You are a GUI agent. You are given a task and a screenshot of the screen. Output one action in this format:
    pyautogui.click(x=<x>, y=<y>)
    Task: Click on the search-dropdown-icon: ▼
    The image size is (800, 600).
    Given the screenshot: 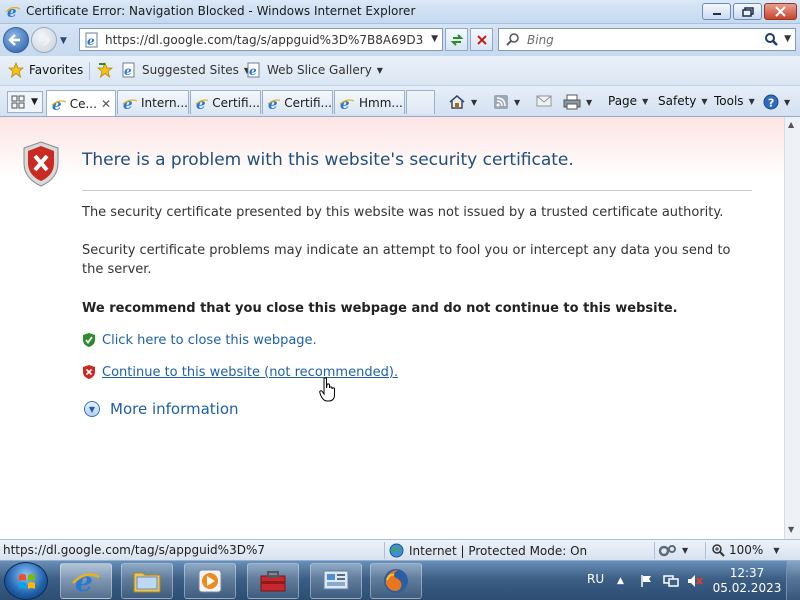 What is the action you would take?
    pyautogui.click(x=787, y=39)
    